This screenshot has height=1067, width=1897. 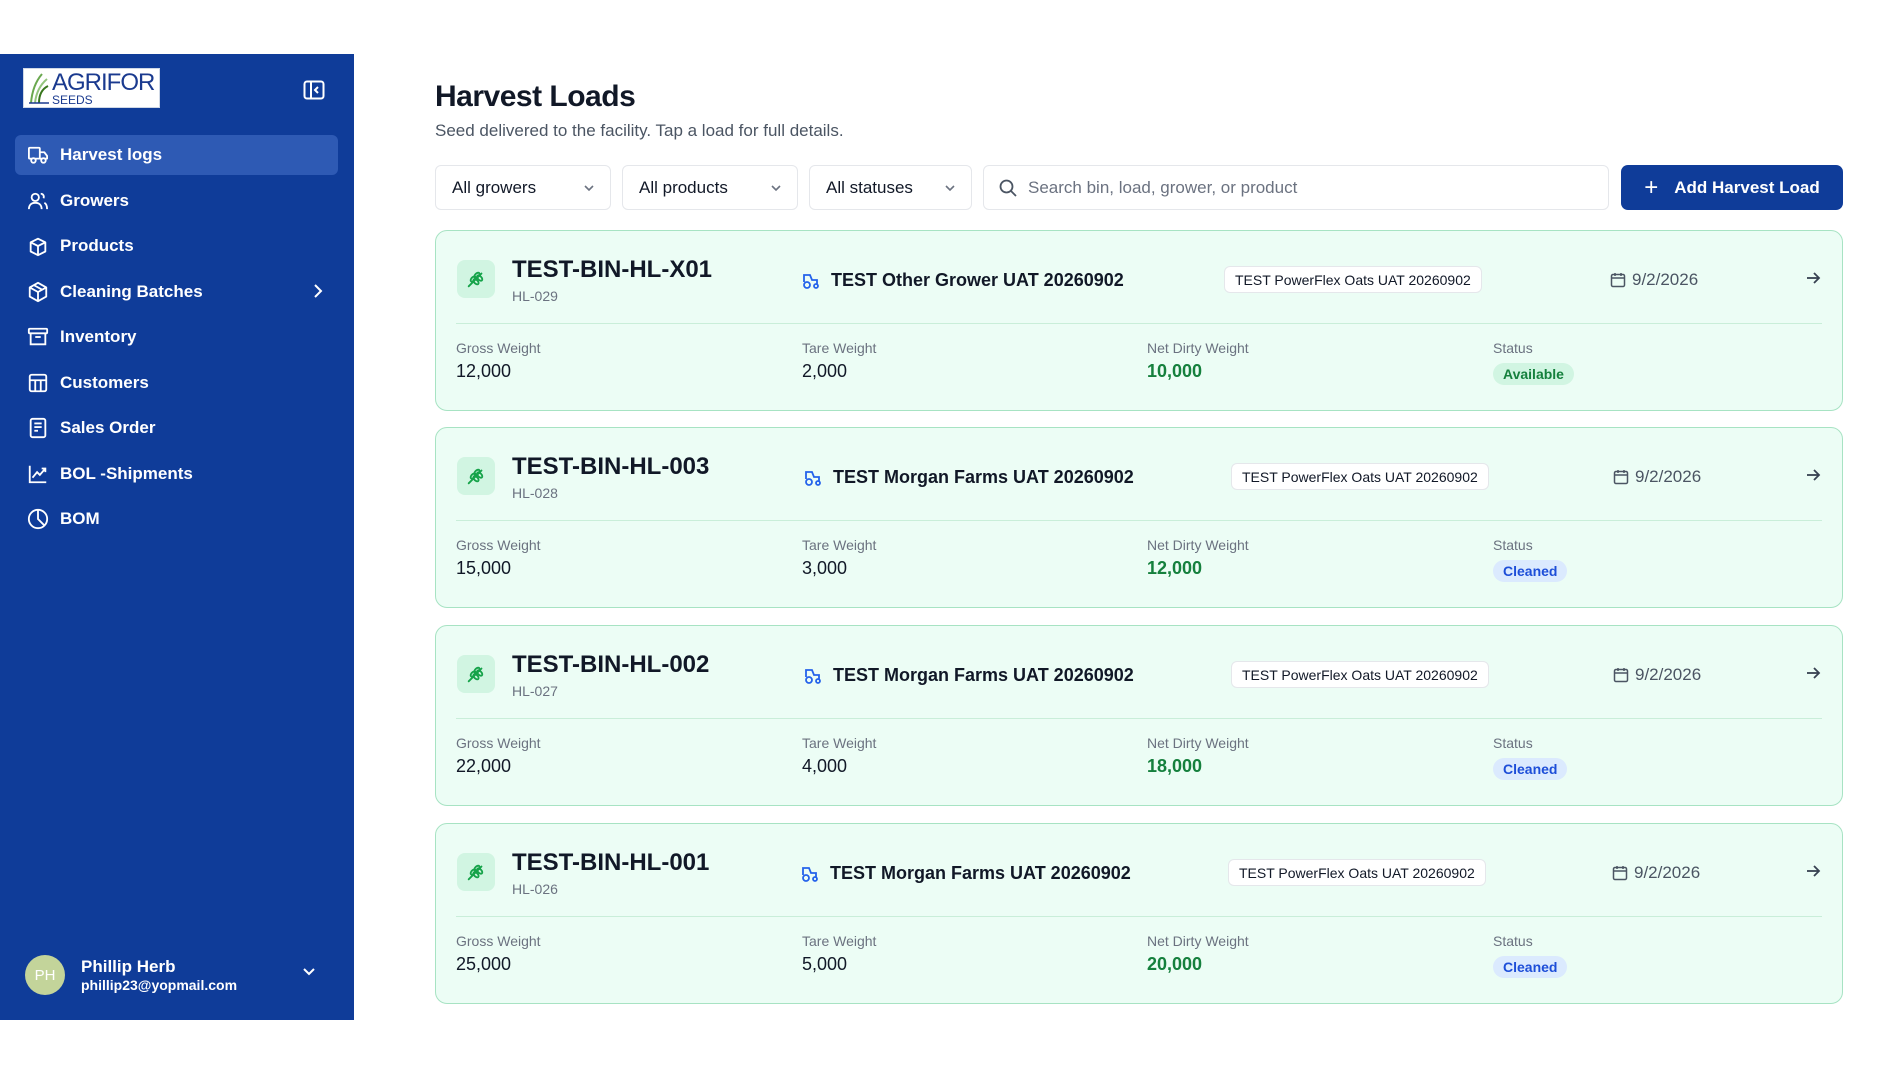 What do you see at coordinates (498, 558) in the screenshot?
I see `gross-weight: Gross Weight 15,000` at bounding box center [498, 558].